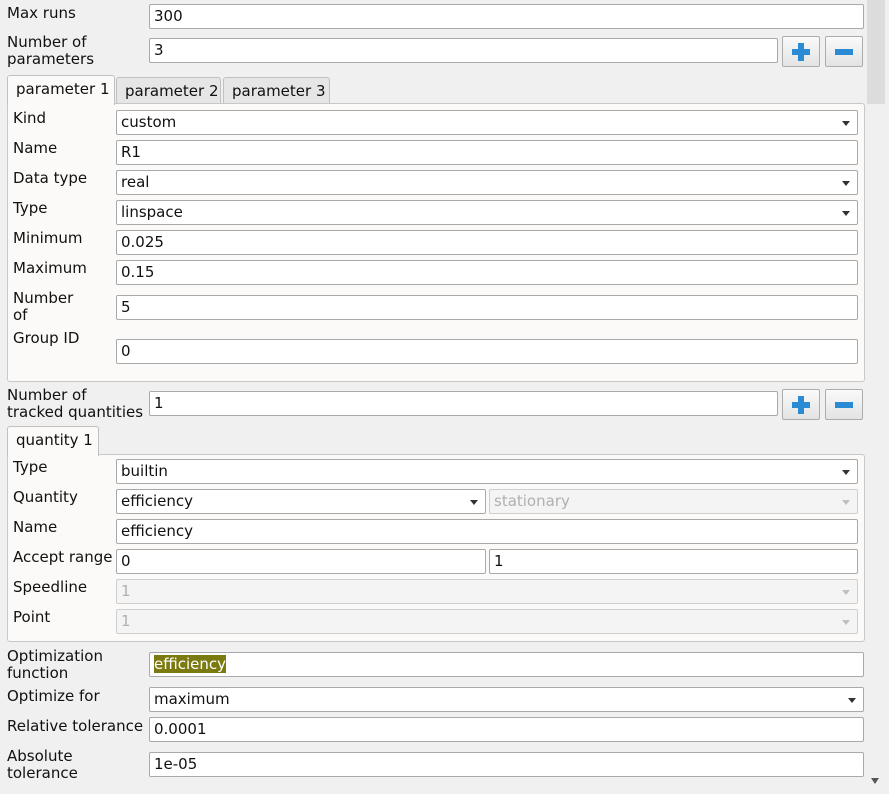 This screenshot has width=889, height=794. Describe the element at coordinates (463, 403) in the screenshot. I see `number-of-tracked-quantities-input: 1` at that location.